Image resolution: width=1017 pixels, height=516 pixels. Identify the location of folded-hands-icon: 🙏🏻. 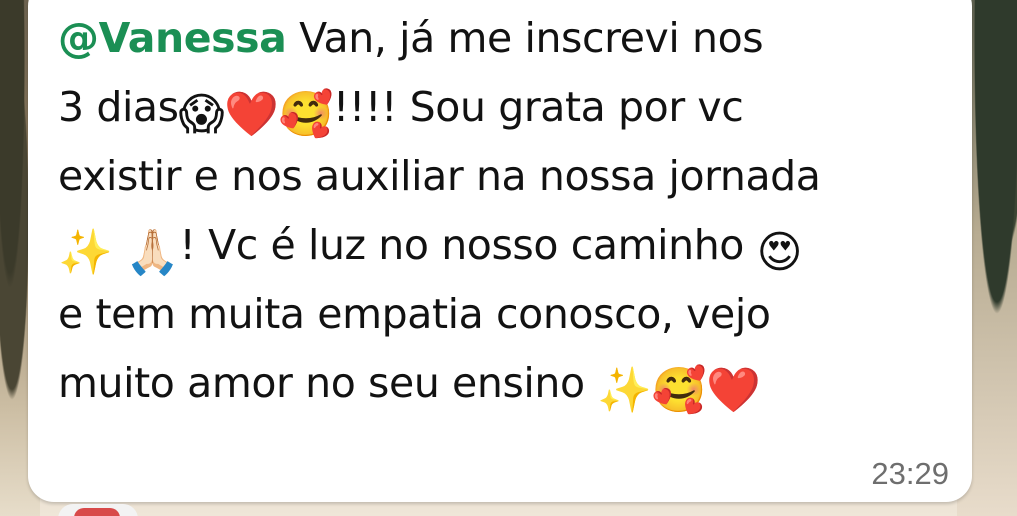
(152, 252).